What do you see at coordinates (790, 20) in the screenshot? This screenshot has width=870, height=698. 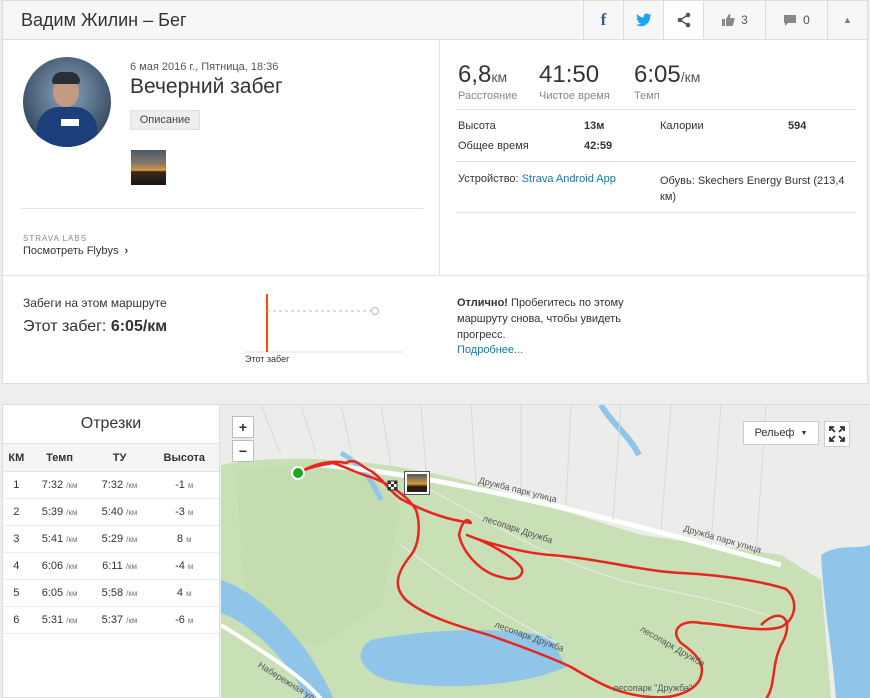 I see `comment-icon` at bounding box center [790, 20].